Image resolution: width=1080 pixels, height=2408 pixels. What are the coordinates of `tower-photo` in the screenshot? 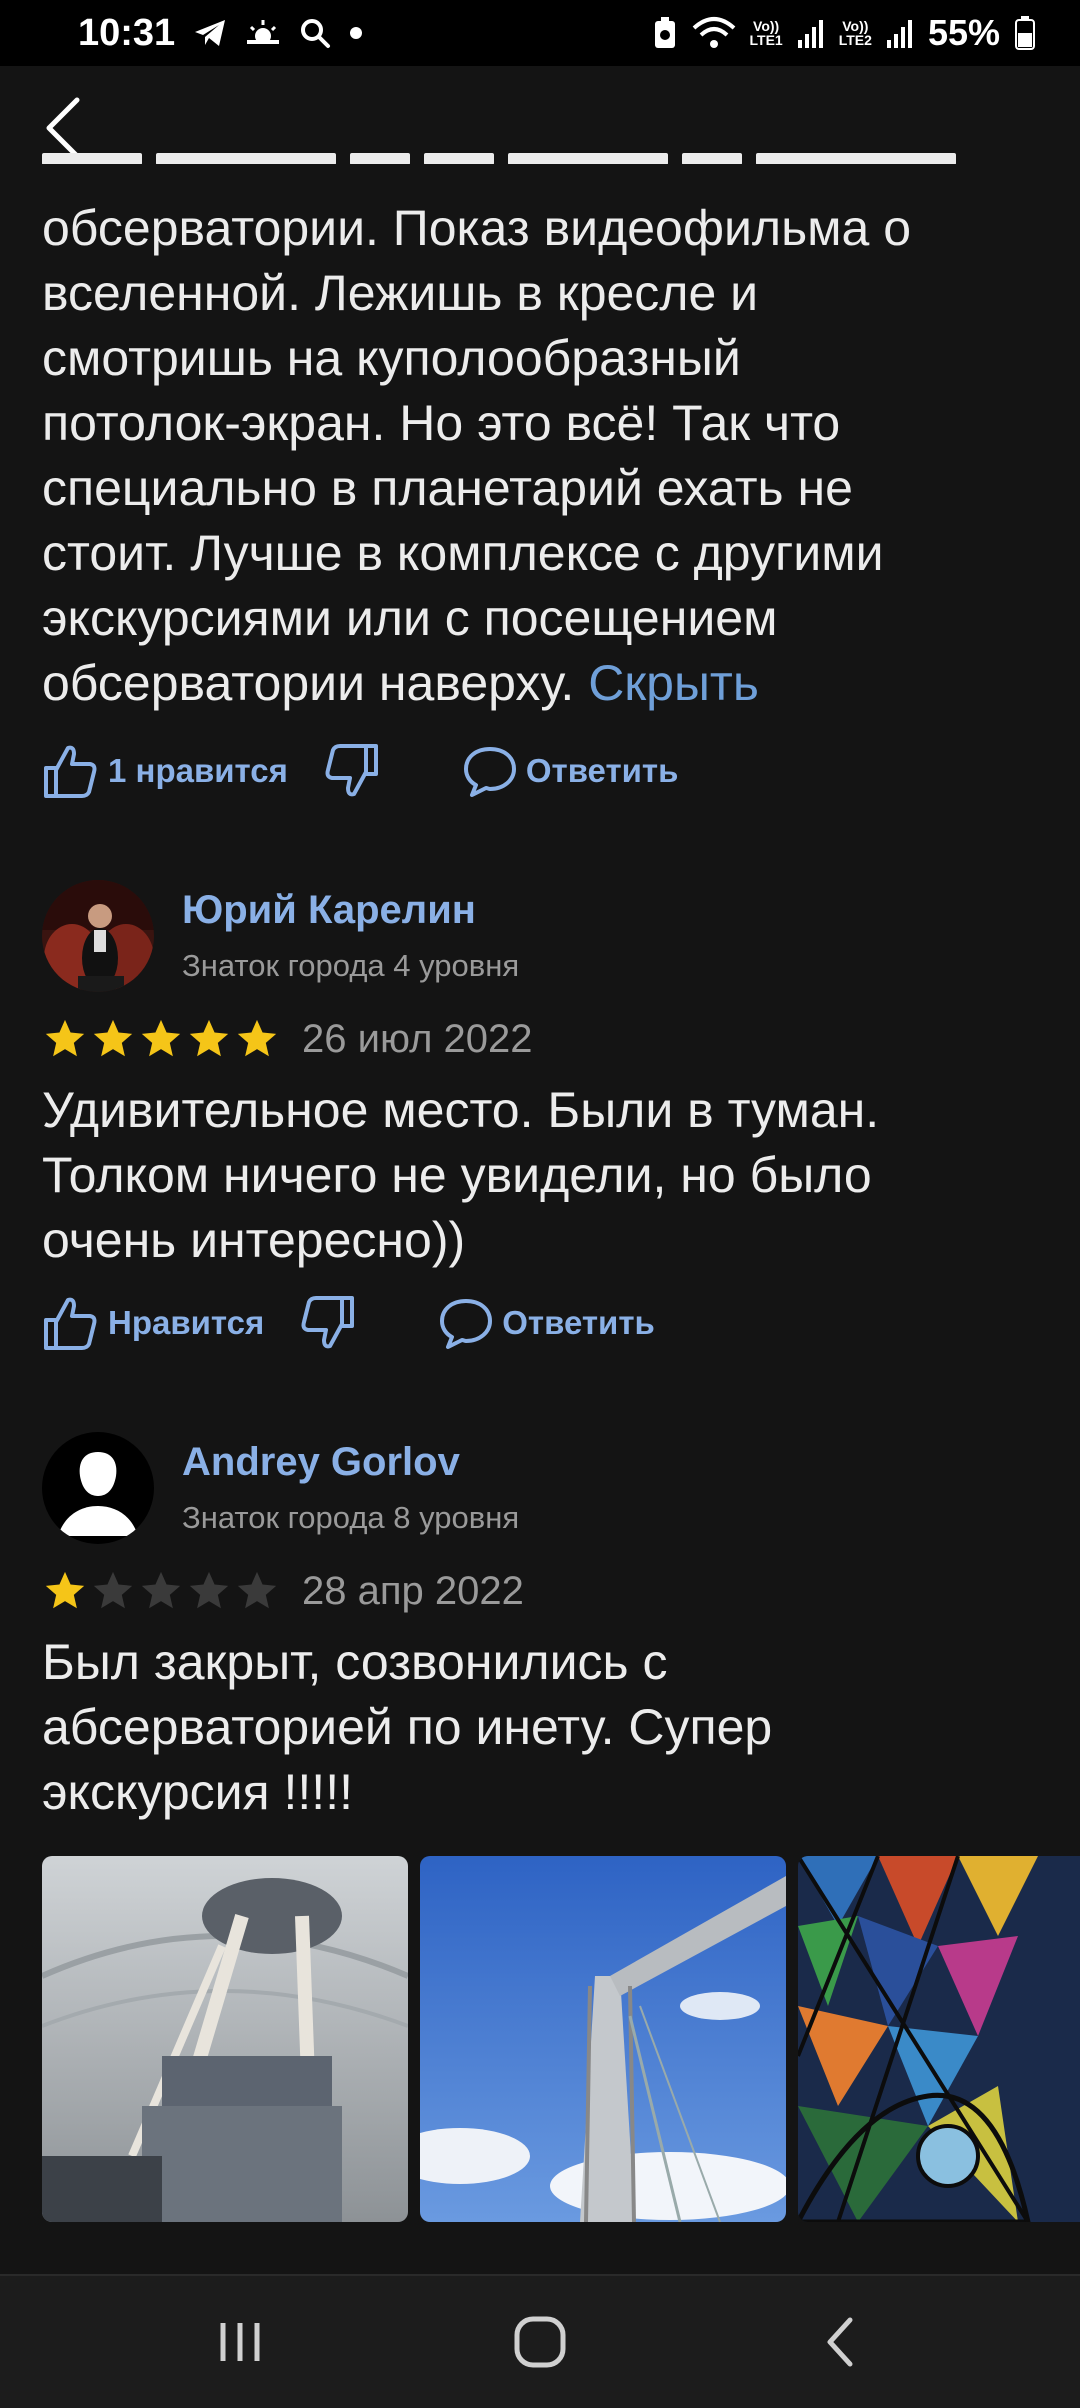 It's located at (603, 2039).